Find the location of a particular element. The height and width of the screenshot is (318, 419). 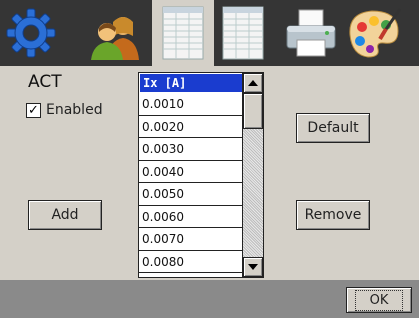

list-item: 0.0010 is located at coordinates (191, 104).